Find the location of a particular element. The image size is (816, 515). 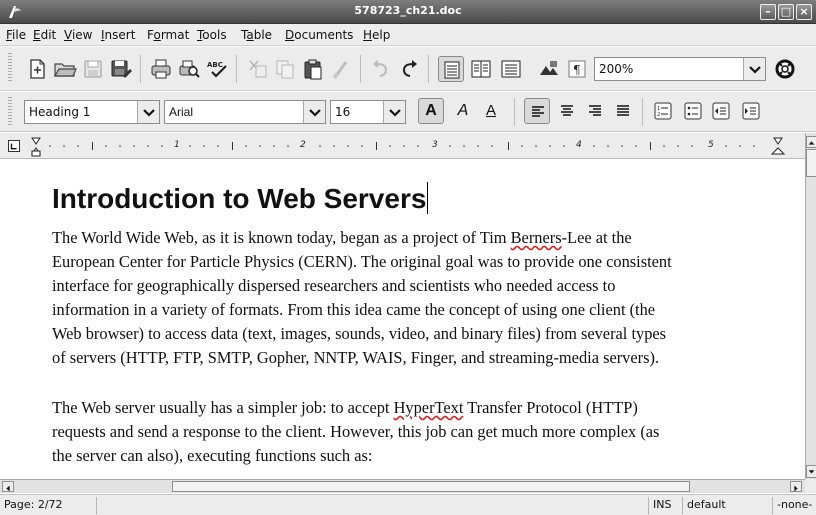

horizontal-scroll-thumb is located at coordinates (431, 486).